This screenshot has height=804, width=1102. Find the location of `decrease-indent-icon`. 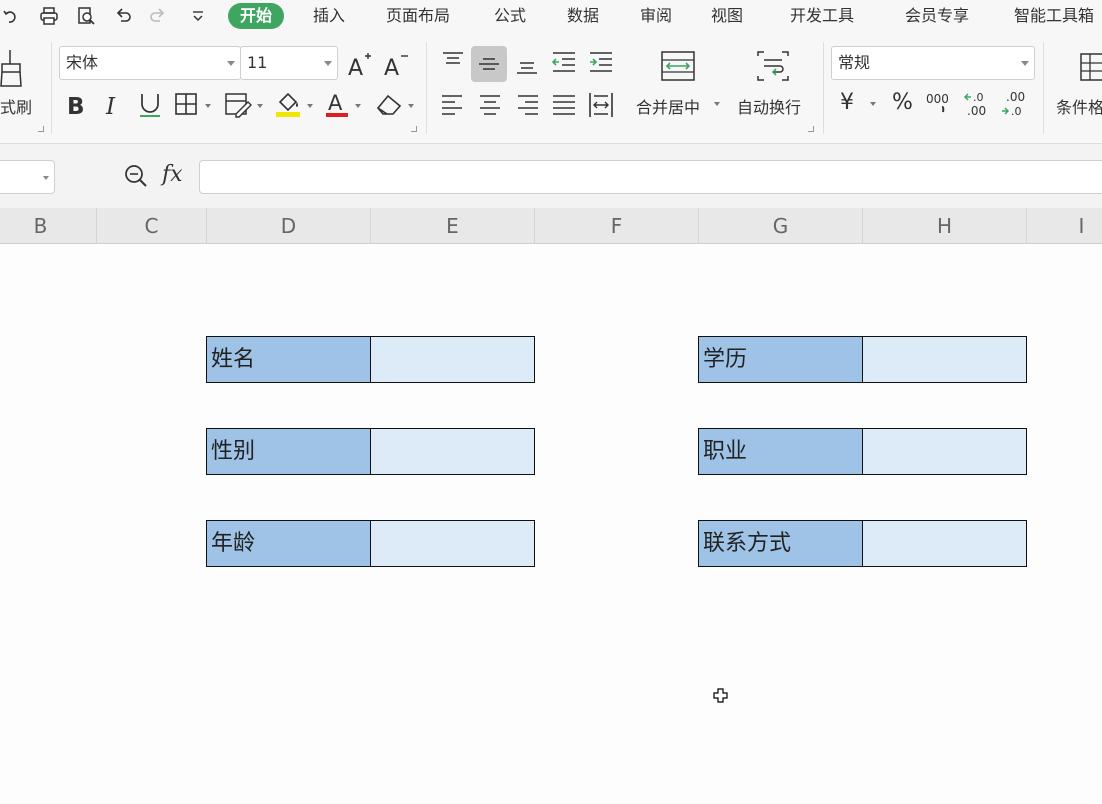

decrease-indent-icon is located at coordinates (564, 63).